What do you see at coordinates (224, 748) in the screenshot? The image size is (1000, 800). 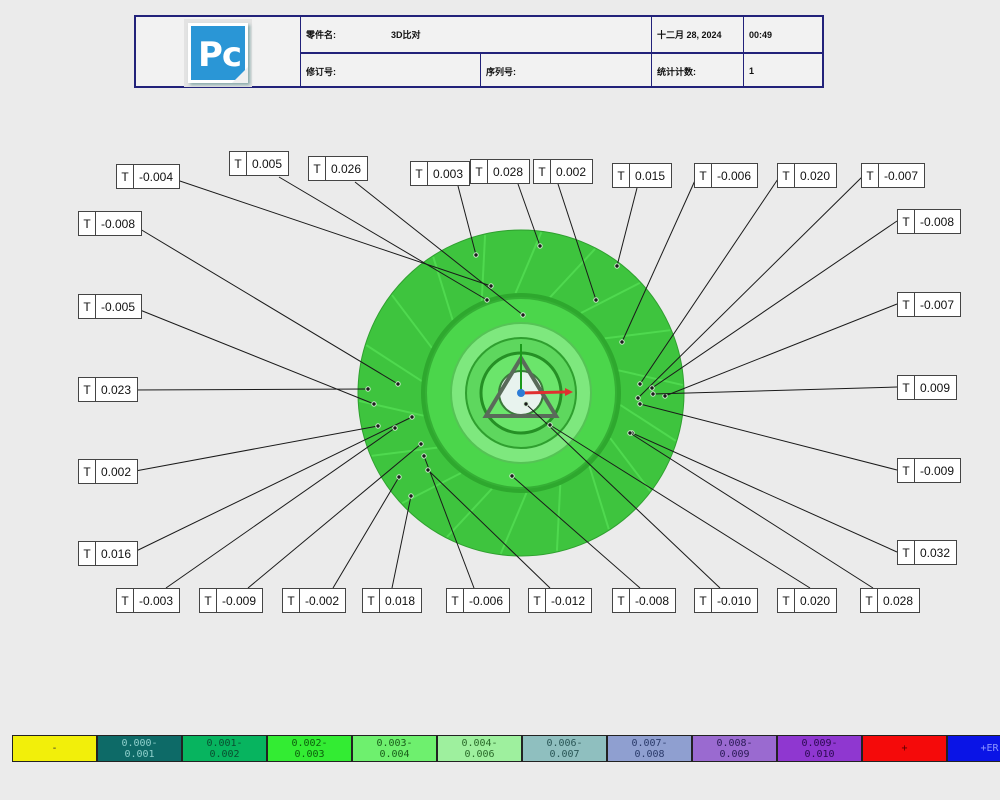 I see `legend-swatch-3: 0.001- 0.002` at bounding box center [224, 748].